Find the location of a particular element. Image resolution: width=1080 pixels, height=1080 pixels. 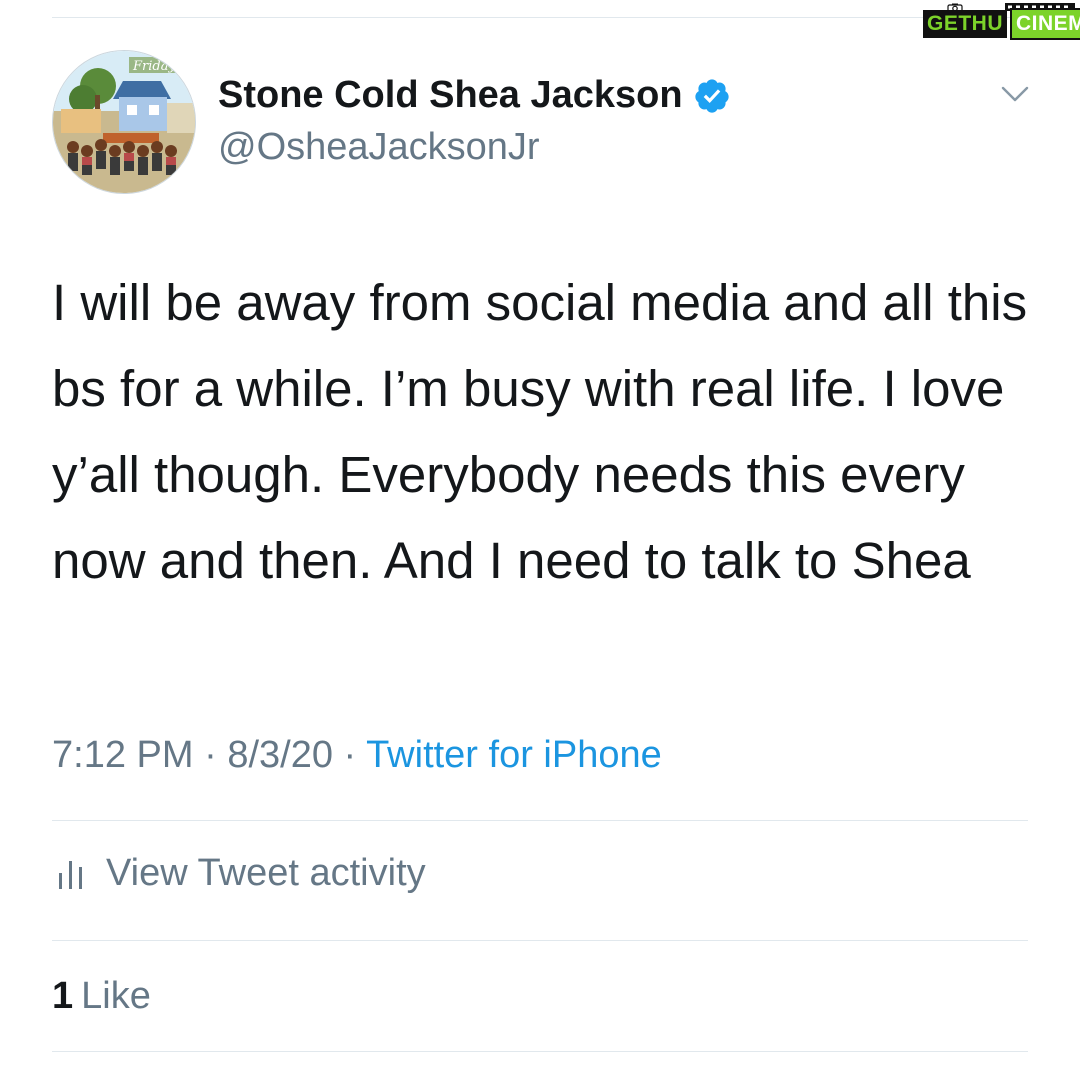

profile-avatar: Friday is located at coordinates (124, 122).